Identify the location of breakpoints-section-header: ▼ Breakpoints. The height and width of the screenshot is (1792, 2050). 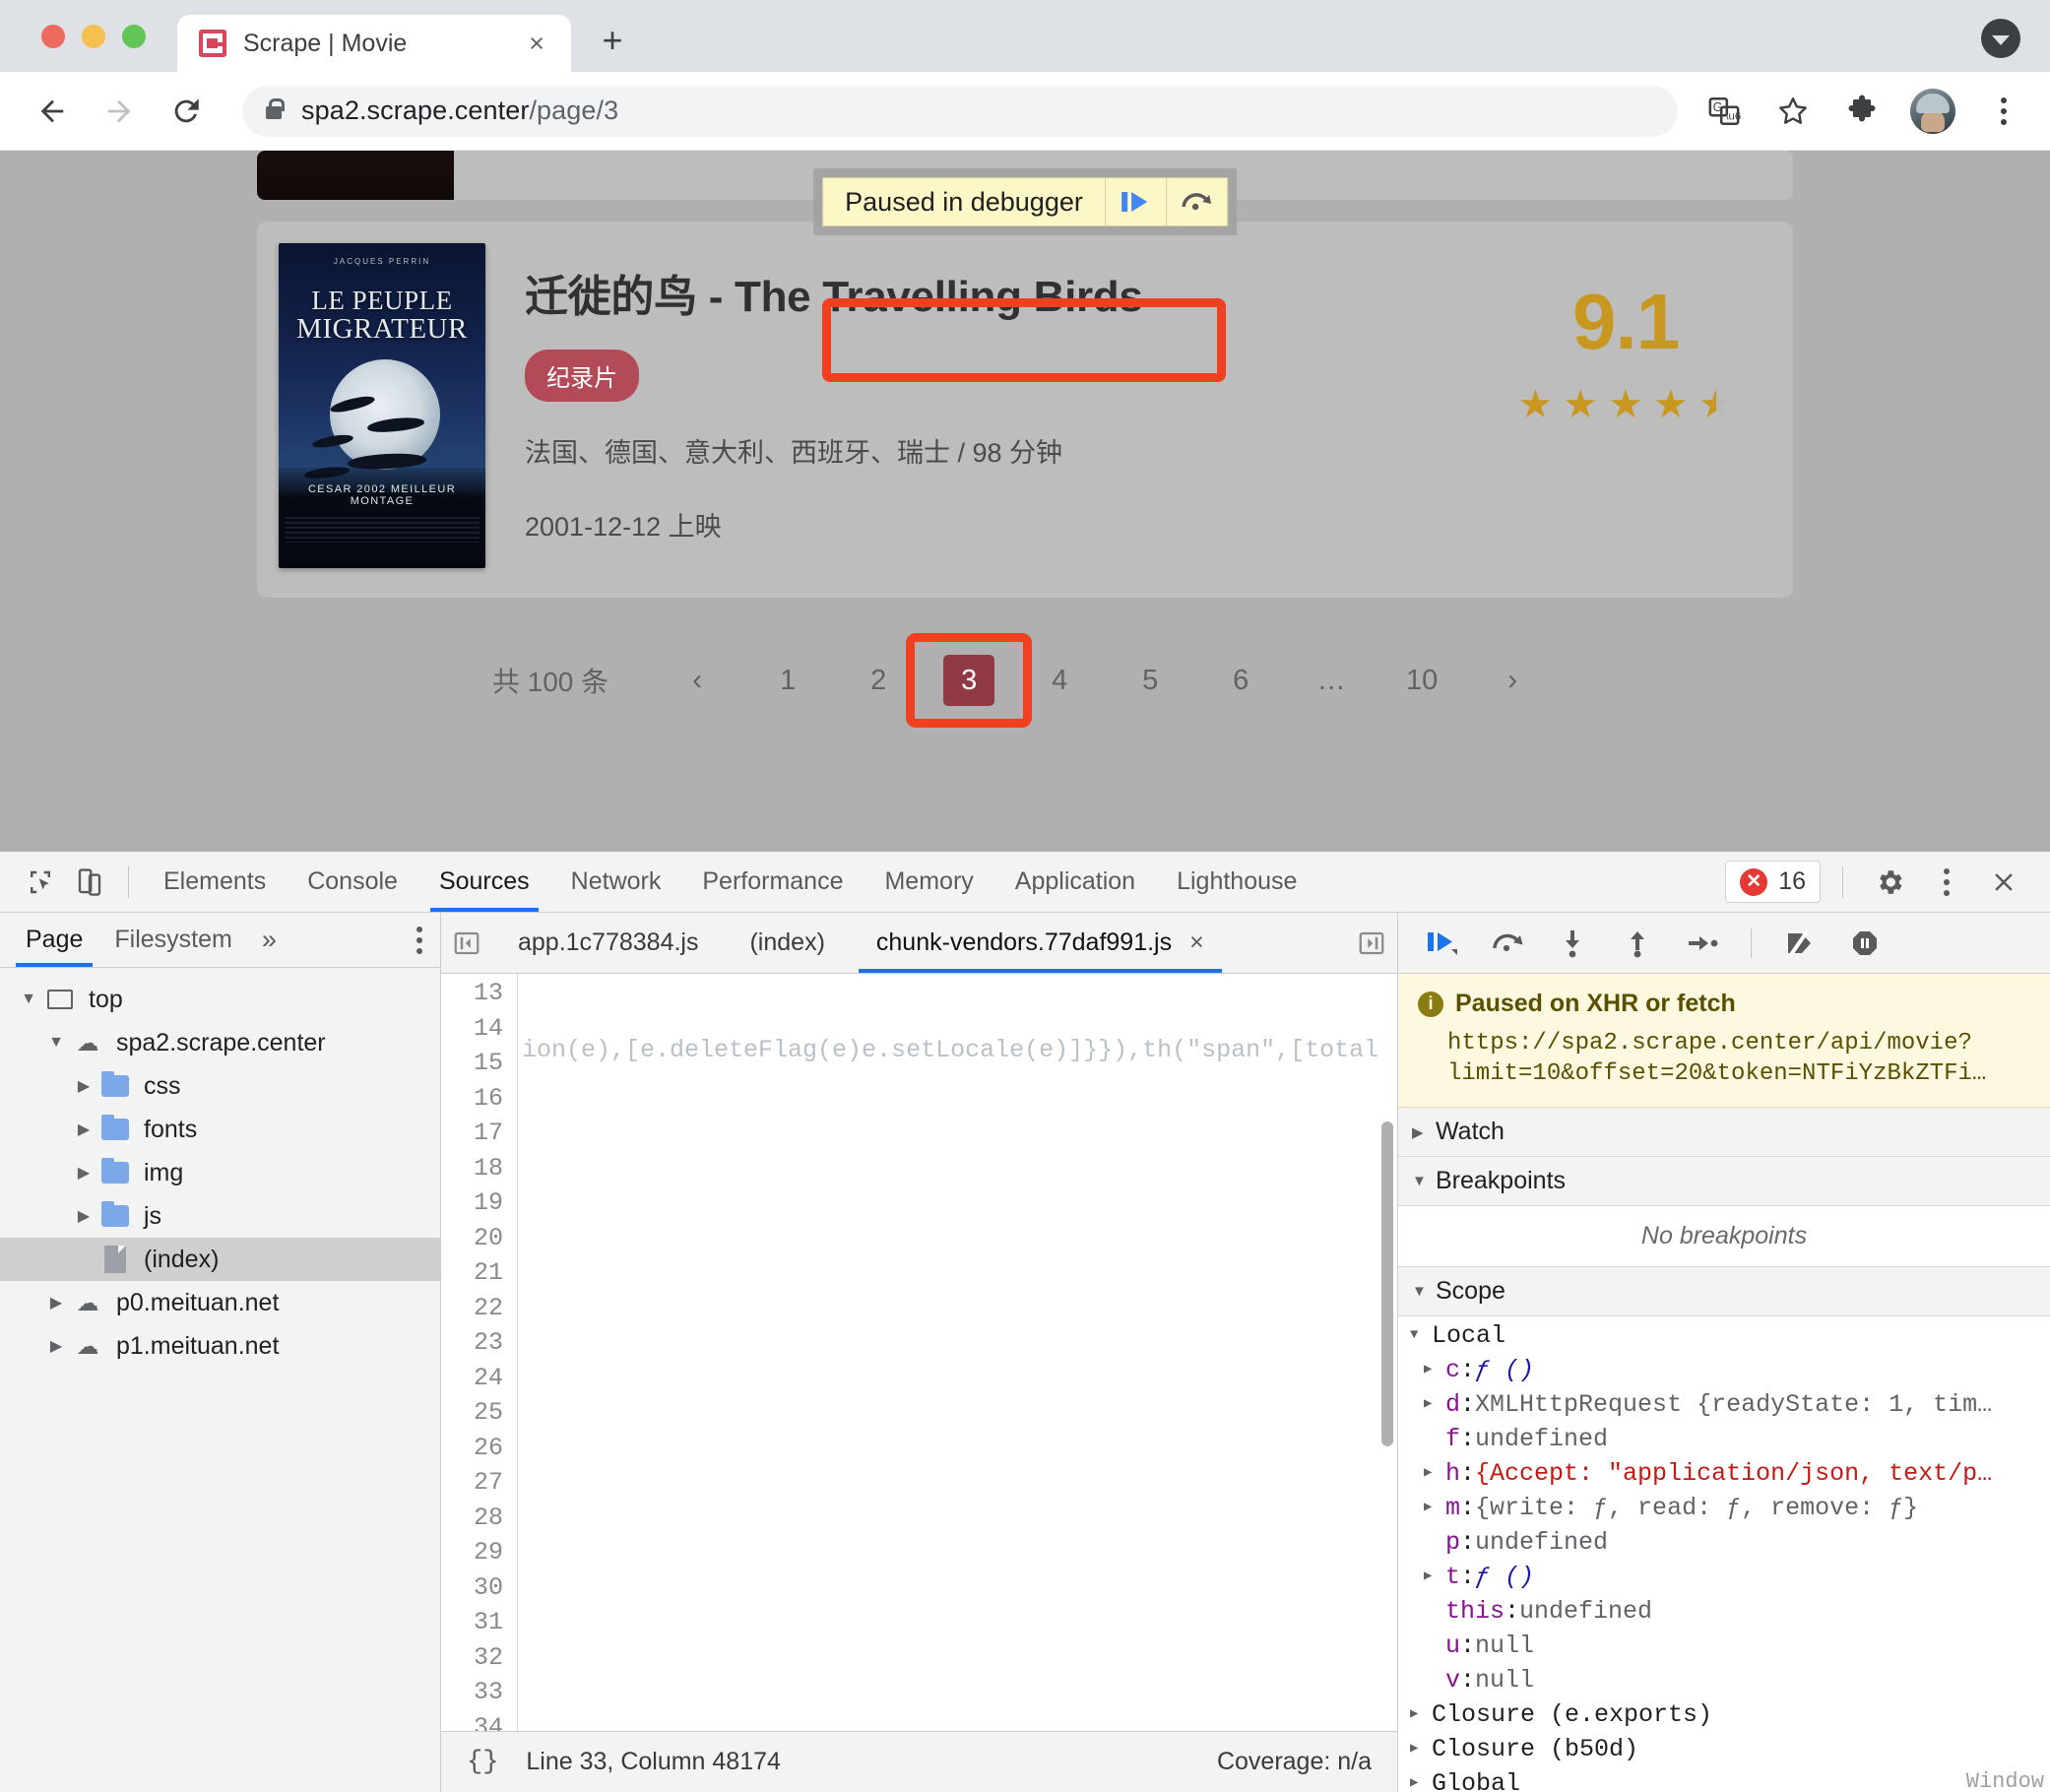
(1724, 1182).